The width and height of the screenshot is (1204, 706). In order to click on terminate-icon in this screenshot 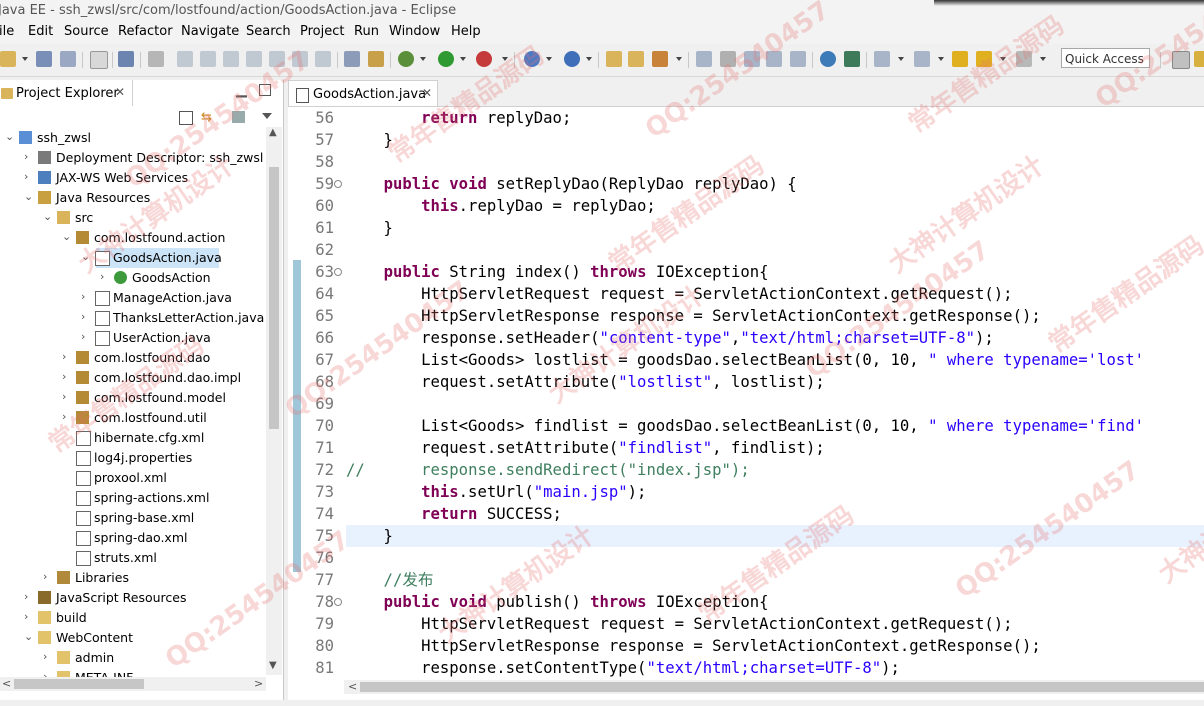, I will do `click(231, 59)`.